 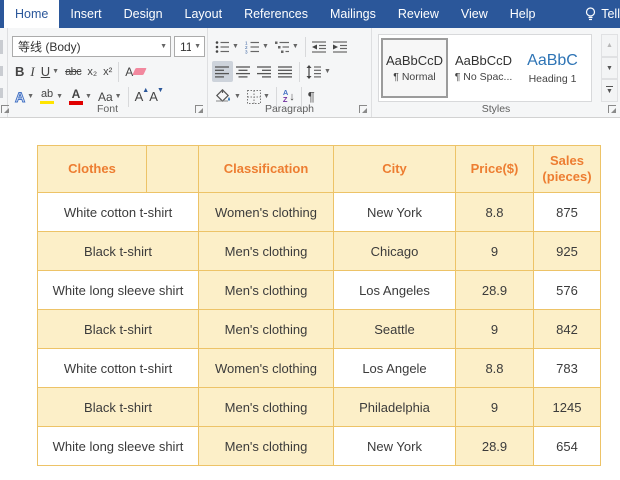 I want to click on bullets-button: ▼, so click(x=227, y=46).